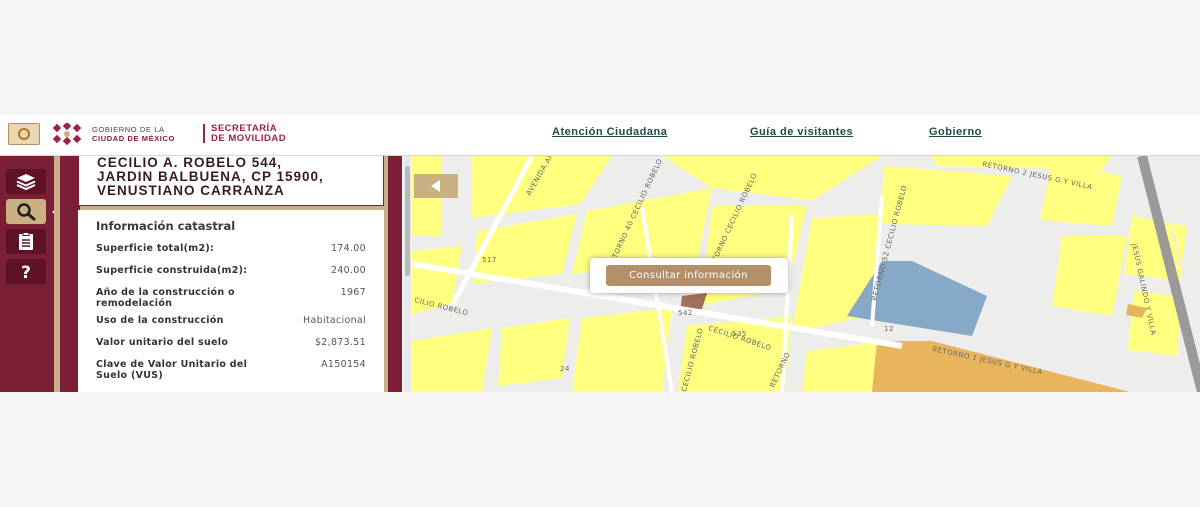  I want to click on coat-of-arms-icon, so click(24, 134).